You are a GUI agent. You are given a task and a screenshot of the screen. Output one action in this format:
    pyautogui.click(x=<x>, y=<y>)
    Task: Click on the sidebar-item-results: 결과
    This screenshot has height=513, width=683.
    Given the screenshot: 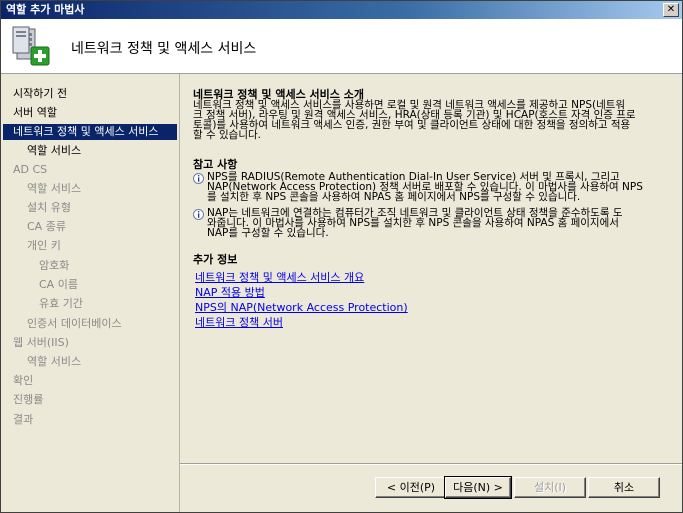 What is the action you would take?
    pyautogui.click(x=23, y=419)
    